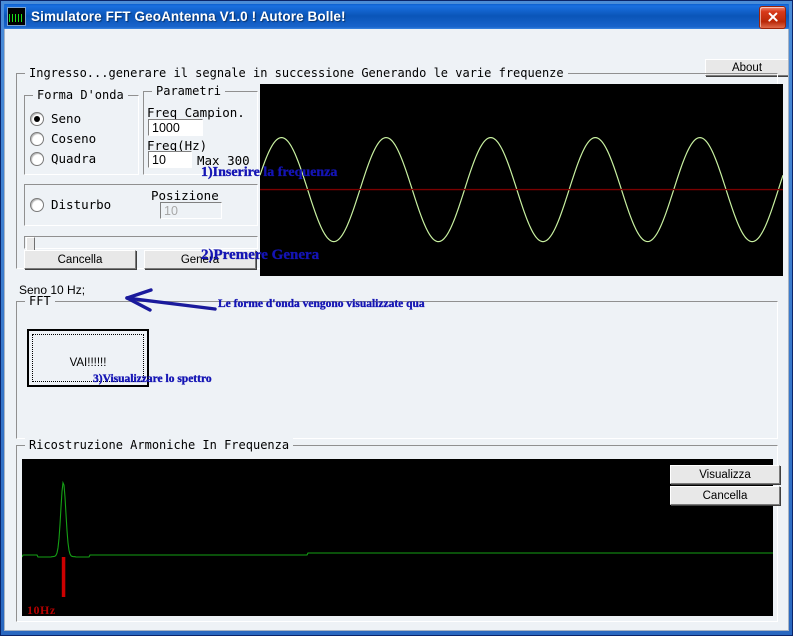 This screenshot has width=793, height=636. What do you see at coordinates (185, 195) in the screenshot?
I see `posizione-label: Posizione` at bounding box center [185, 195].